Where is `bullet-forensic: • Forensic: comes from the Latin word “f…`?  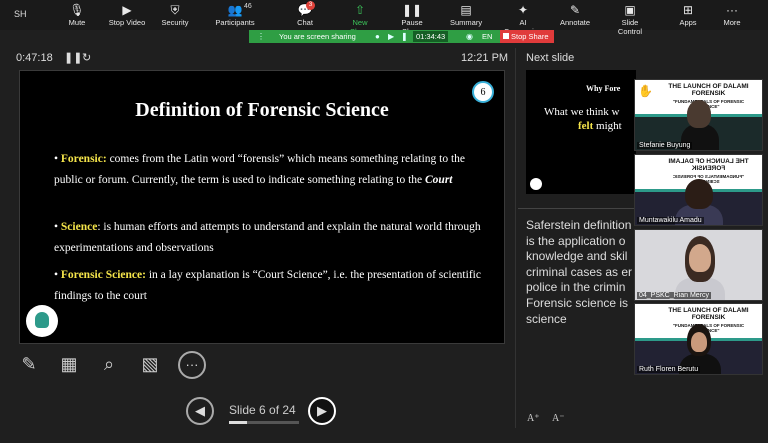
bullet-forensic: • Forensic: comes from the Latin word “f… is located at coordinates (260, 169).